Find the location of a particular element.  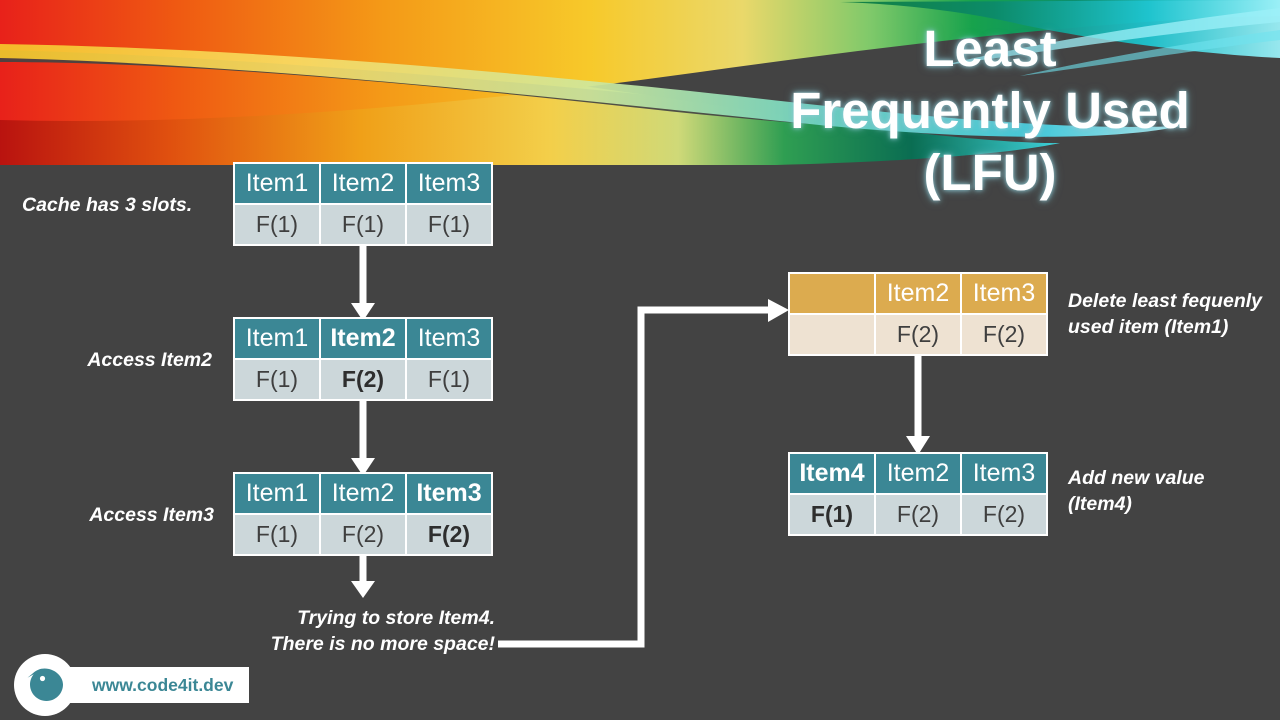

cell-body-1: F(1) is located at coordinates (363, 224).